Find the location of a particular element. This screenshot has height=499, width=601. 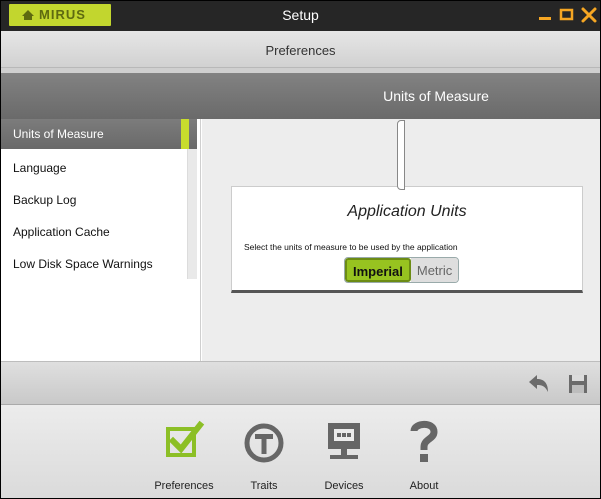

sidebar-item-application-cache: Application Cache is located at coordinates (99, 232).